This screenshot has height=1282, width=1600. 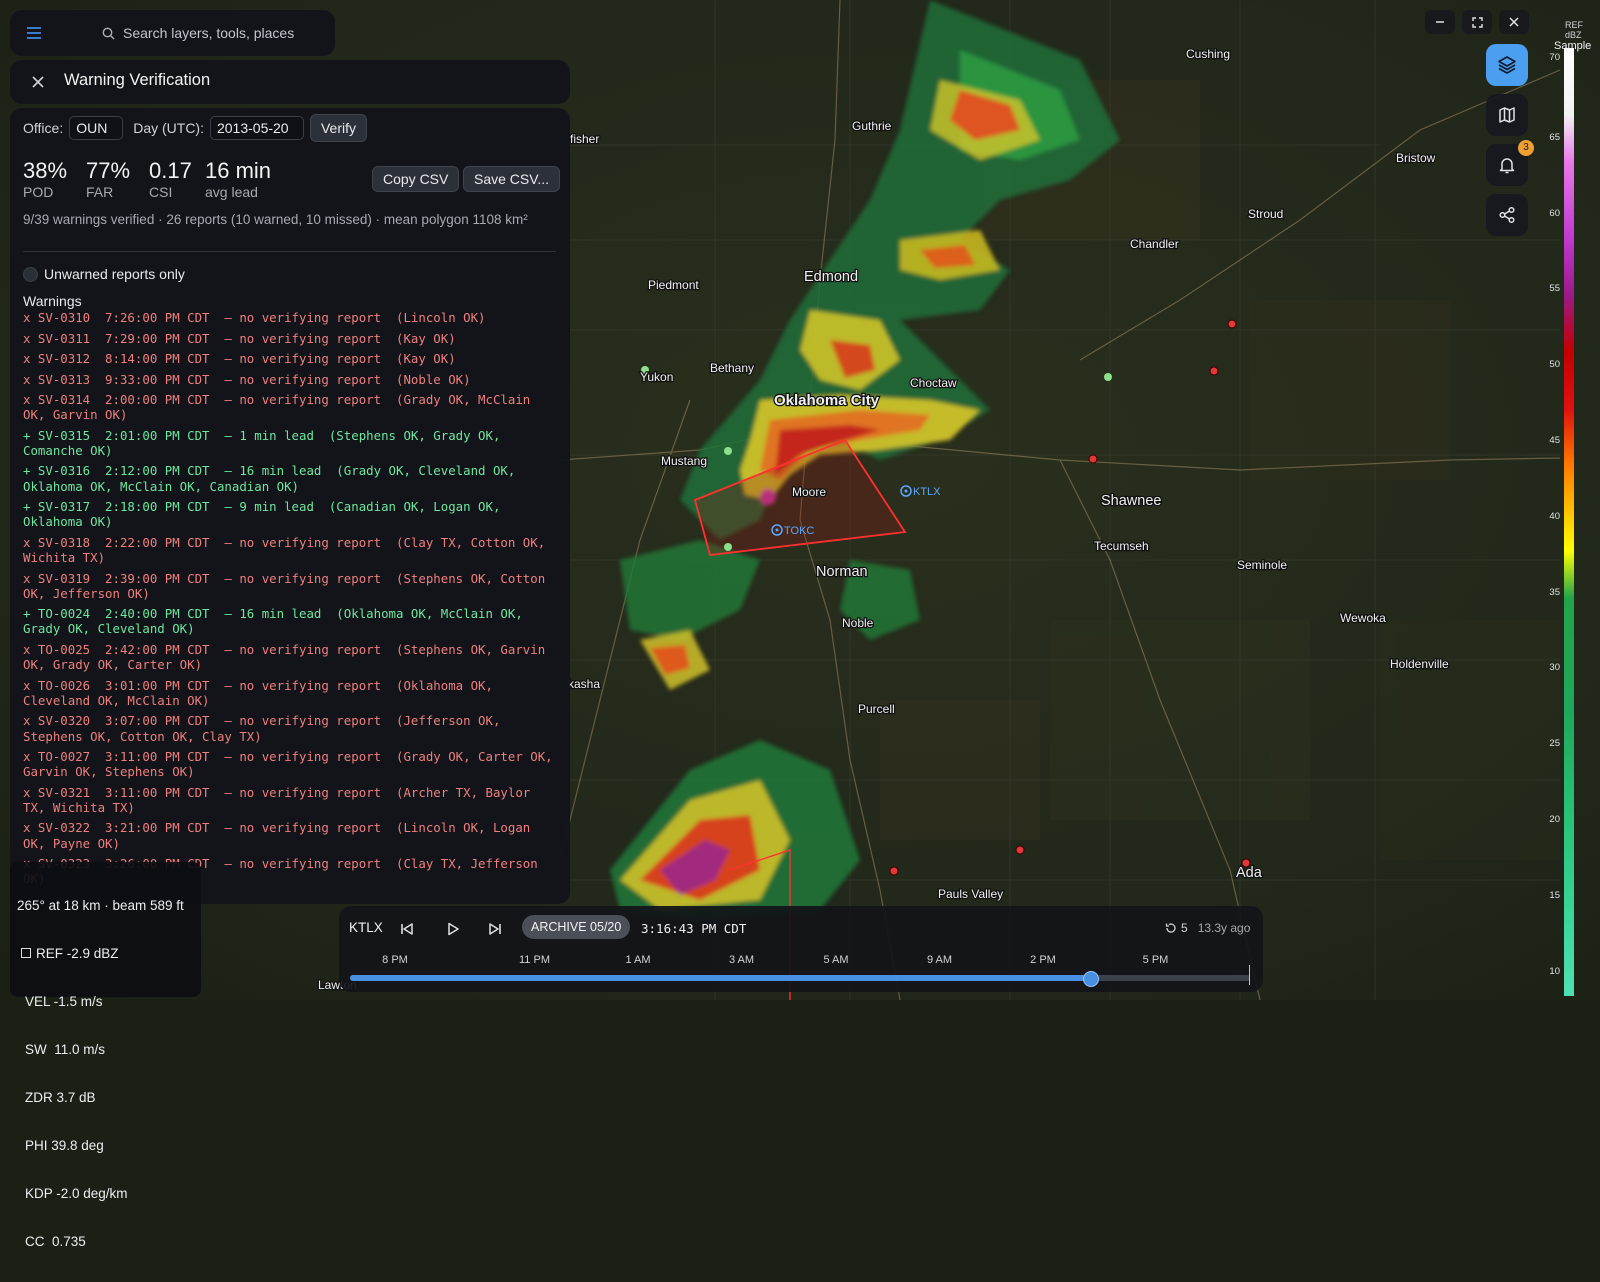 I want to click on unwarned-label: Unwarned reports only, so click(x=114, y=274).